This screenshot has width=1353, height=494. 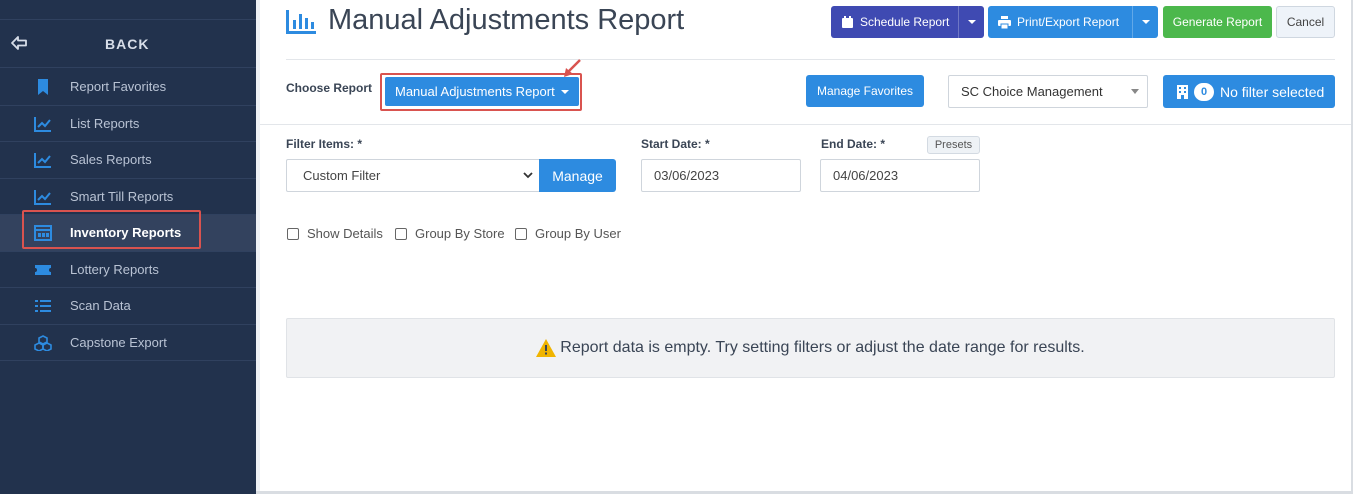 I want to click on chevron-down-icon, so click(x=528, y=175).